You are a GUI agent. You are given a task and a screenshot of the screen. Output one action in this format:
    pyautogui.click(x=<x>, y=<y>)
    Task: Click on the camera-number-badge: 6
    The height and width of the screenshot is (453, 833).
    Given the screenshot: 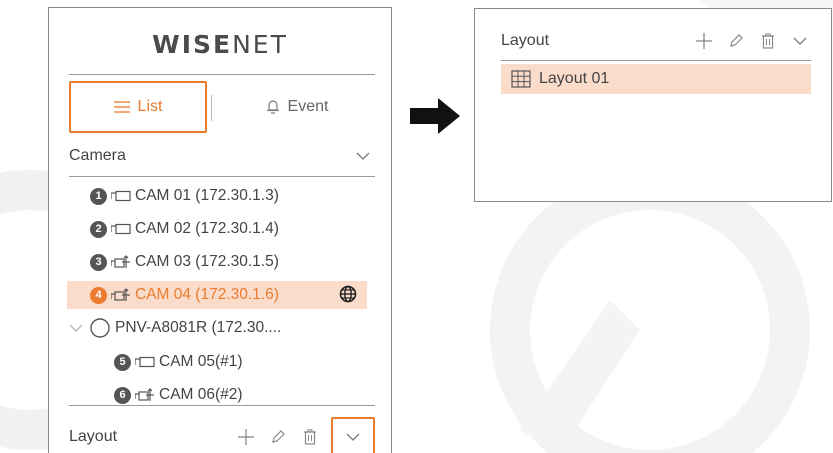 What is the action you would take?
    pyautogui.click(x=122, y=395)
    